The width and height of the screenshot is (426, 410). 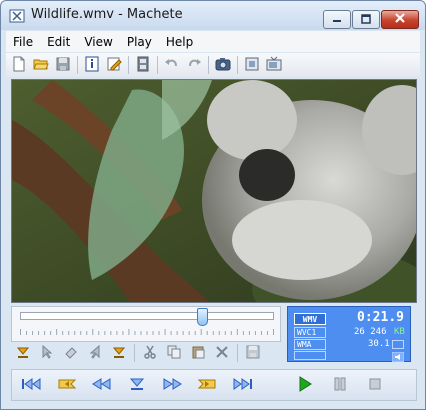 I want to click on erase-button, so click(x=71, y=353).